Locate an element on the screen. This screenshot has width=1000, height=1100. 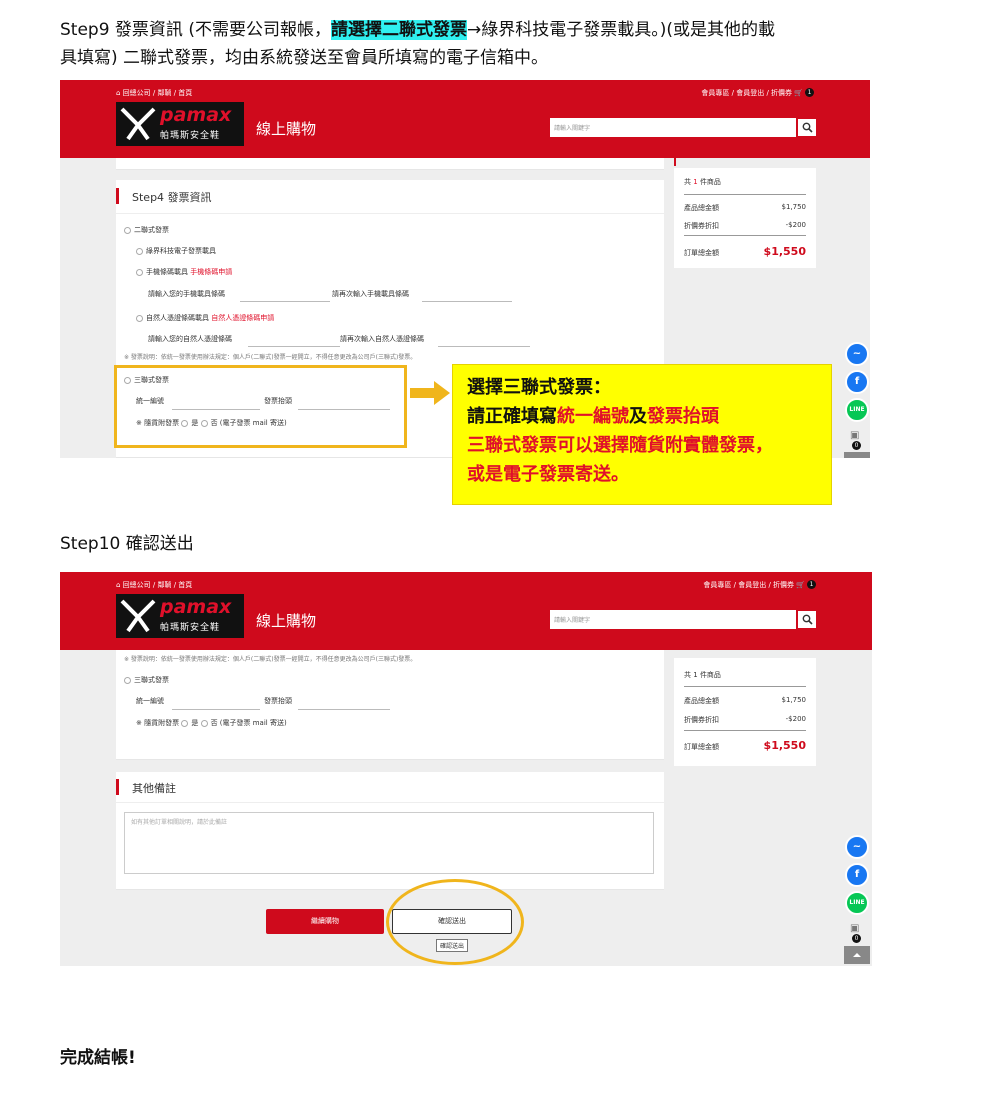
remarks-title: 其他備註 is located at coordinates (154, 788).